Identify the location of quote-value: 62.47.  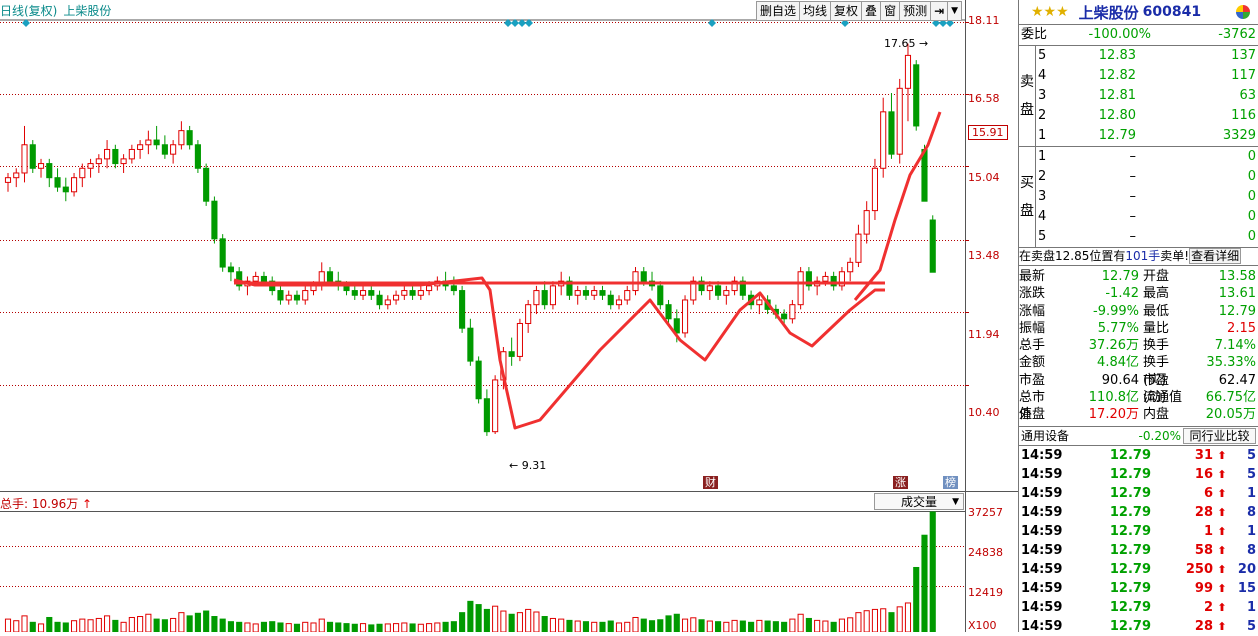
(1237, 380).